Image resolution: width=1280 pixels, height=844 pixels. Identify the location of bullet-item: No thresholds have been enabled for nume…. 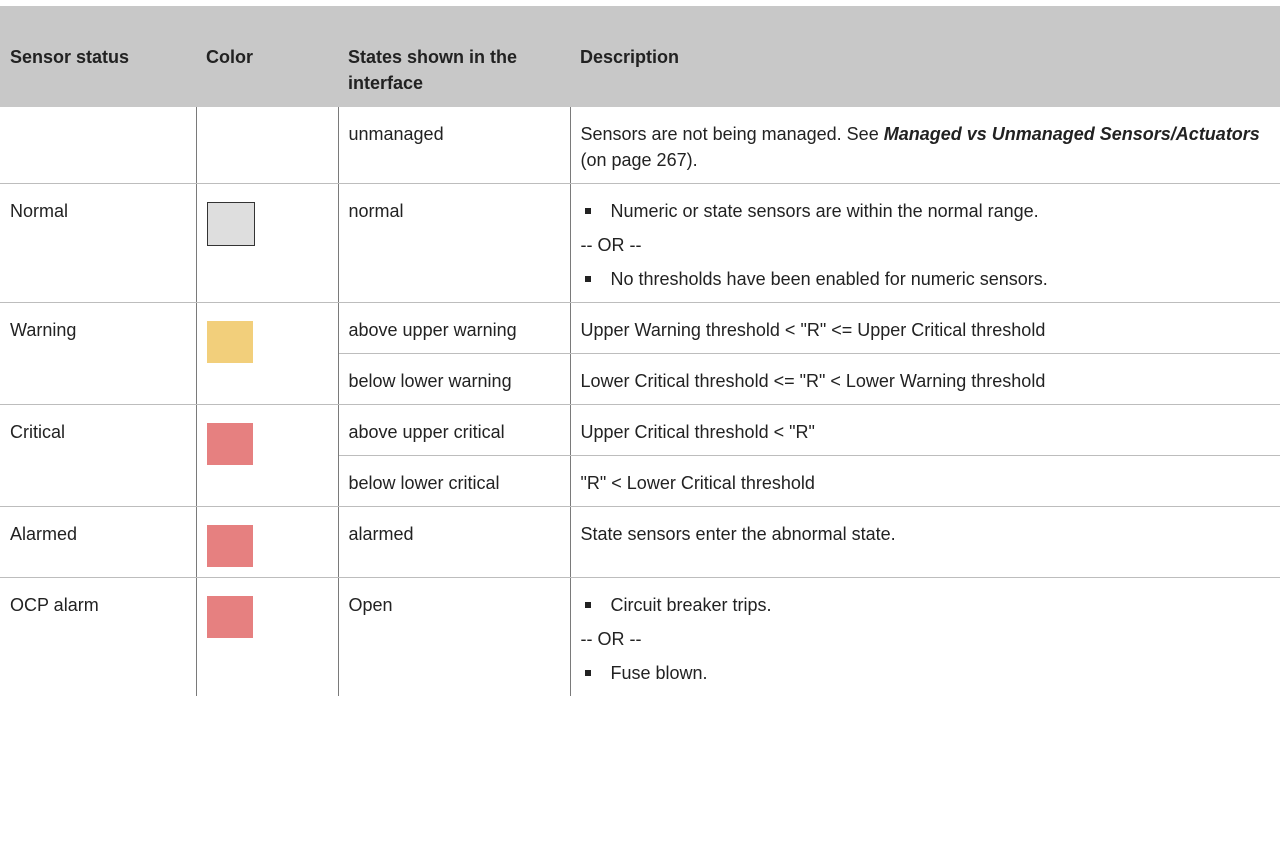
(926, 279).